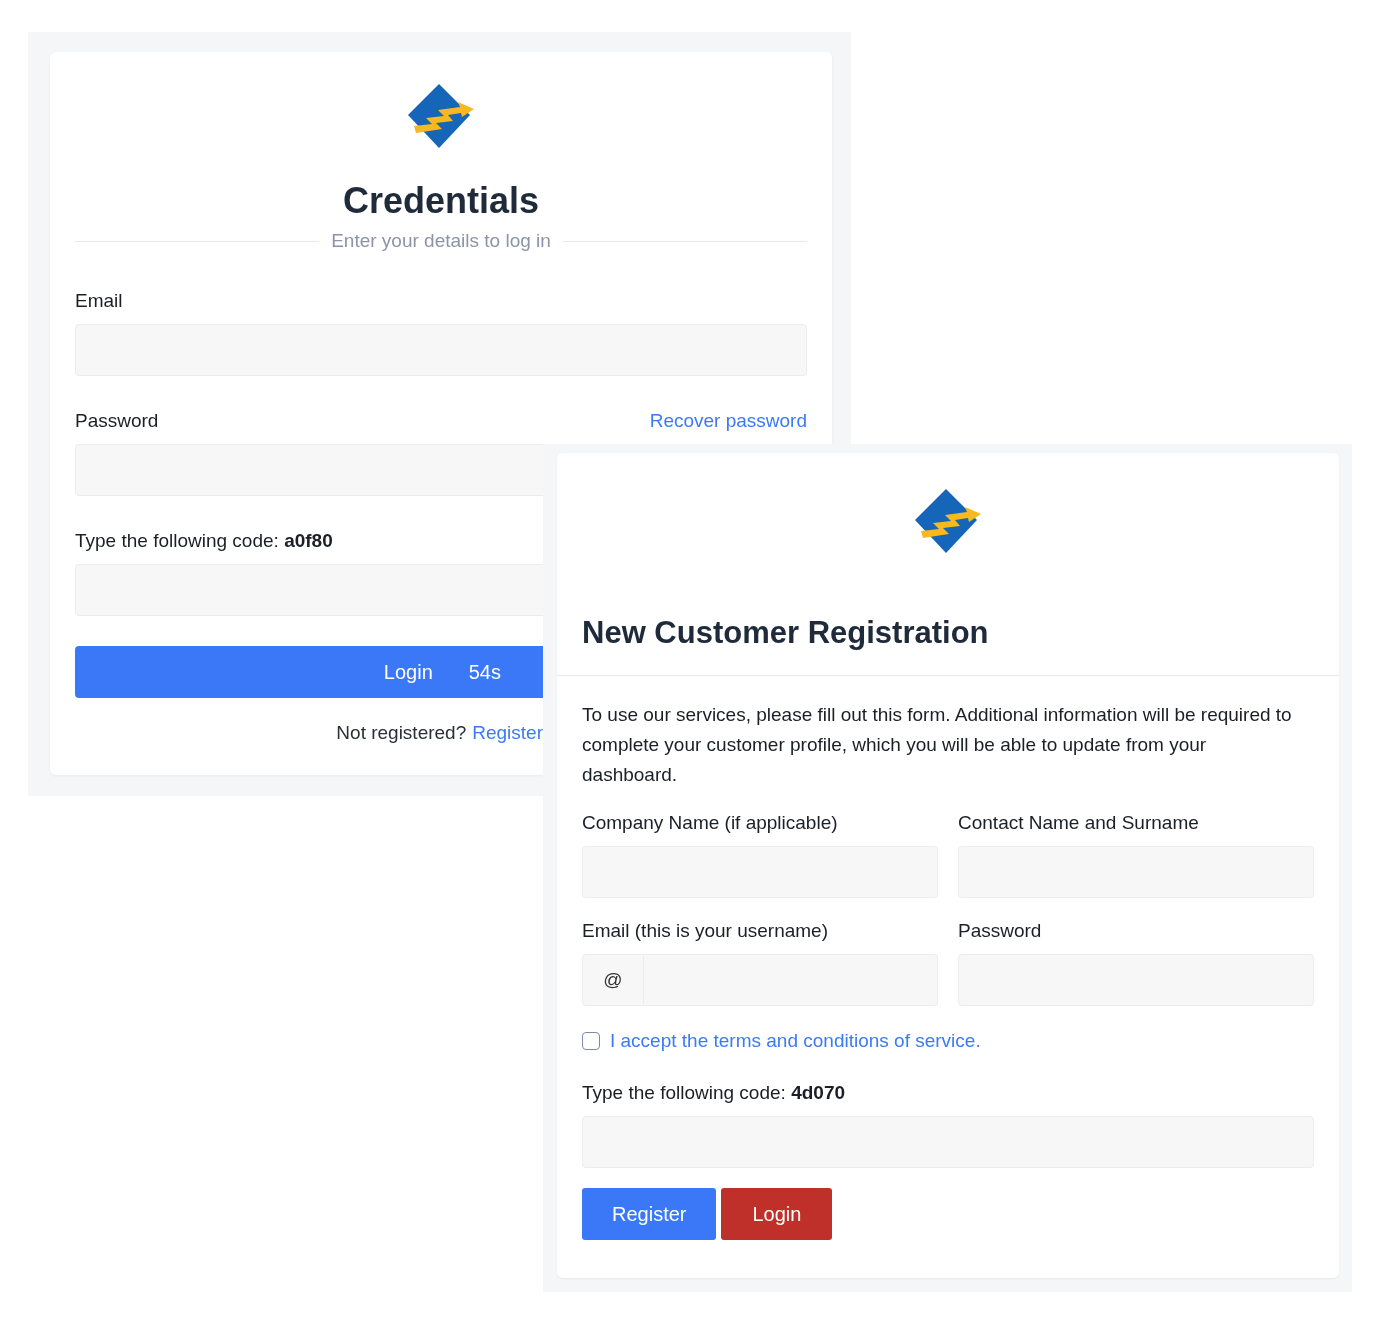 The height and width of the screenshot is (1326, 1374). What do you see at coordinates (441, 201) in the screenshot?
I see `form-title: Credentials` at bounding box center [441, 201].